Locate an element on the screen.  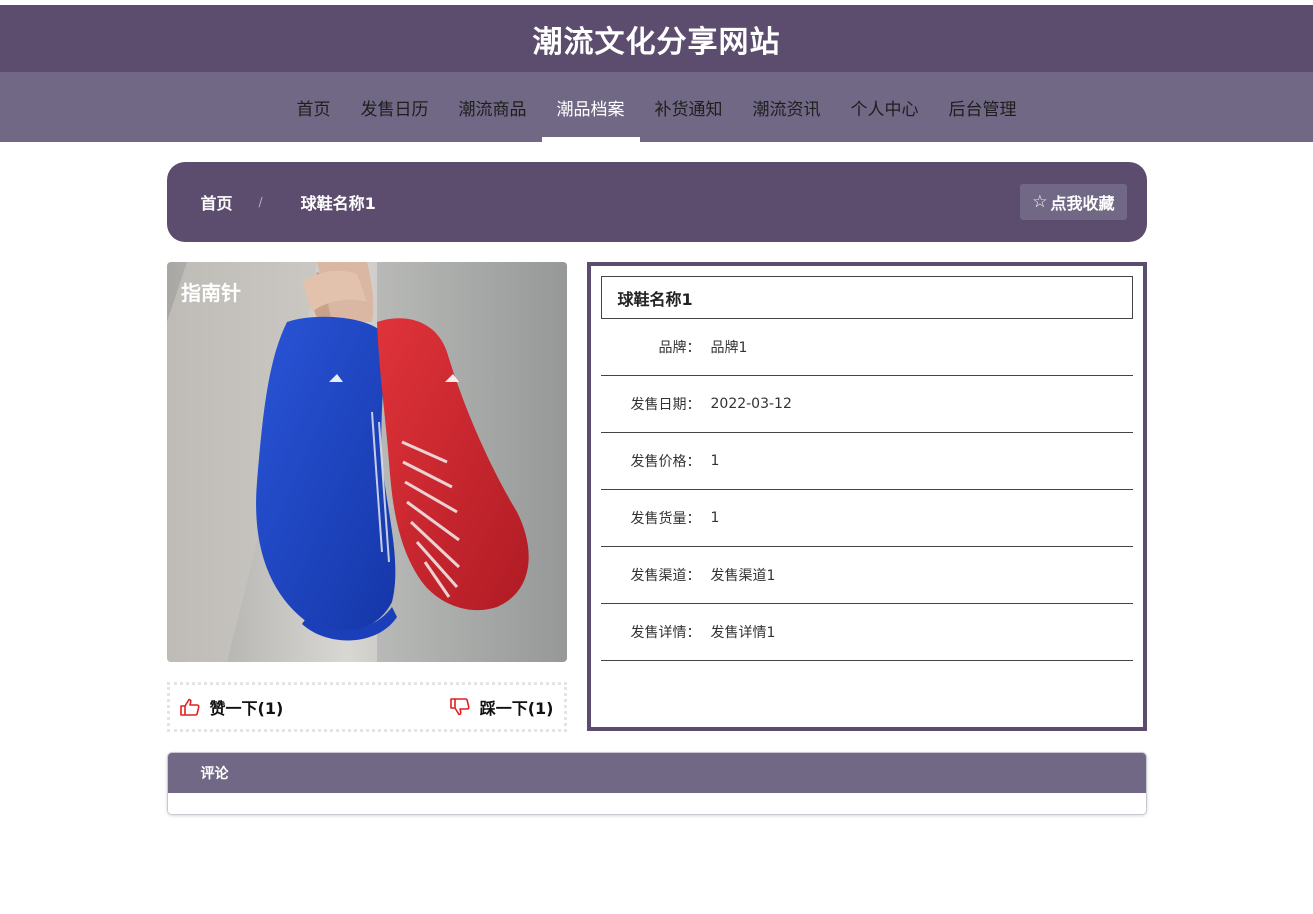
product-name: 球鞋名称1 is located at coordinates (866, 297).